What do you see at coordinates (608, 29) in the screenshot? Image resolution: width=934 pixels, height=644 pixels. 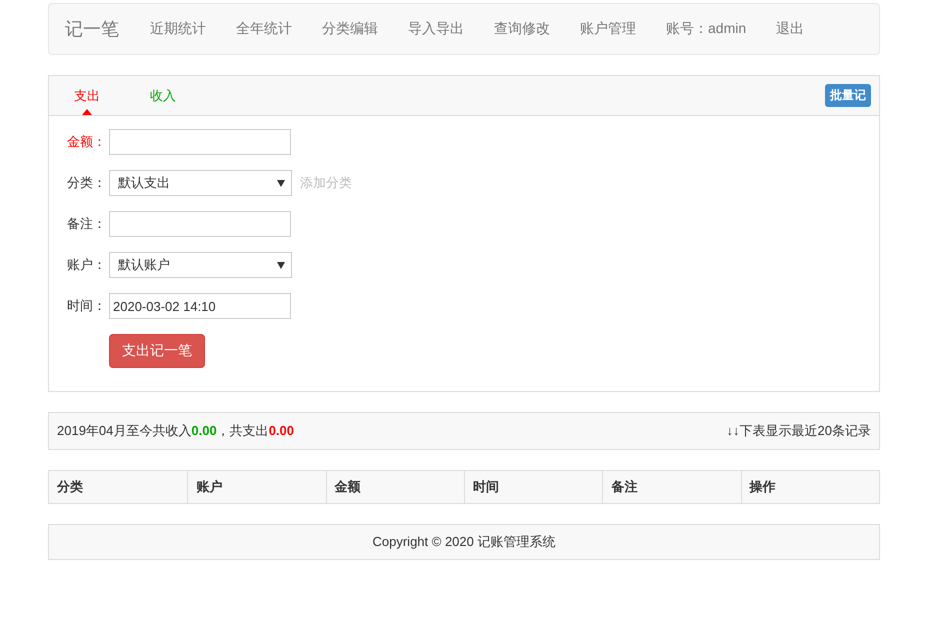 I see `nav-link: 账户管理` at bounding box center [608, 29].